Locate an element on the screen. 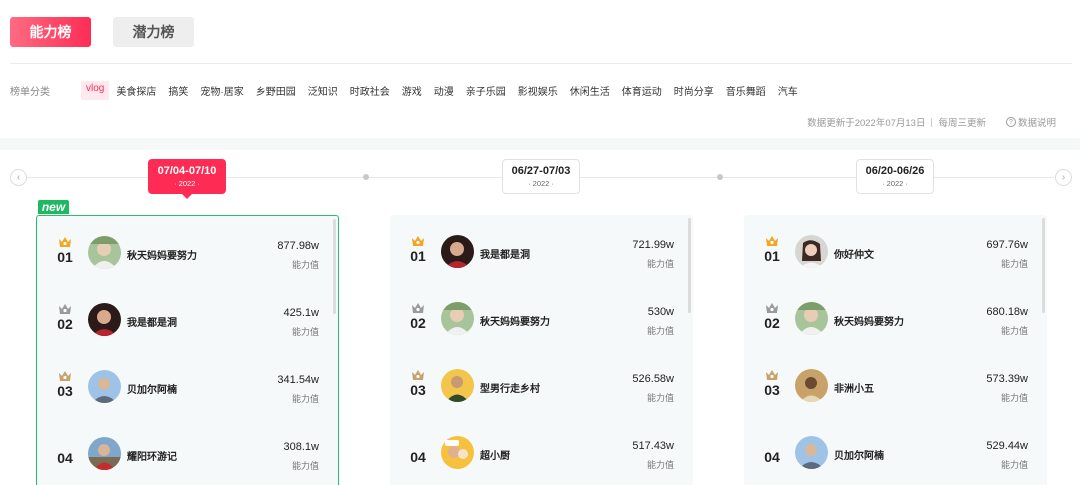  category-parenting: 亲子乐园 is located at coordinates (486, 90).